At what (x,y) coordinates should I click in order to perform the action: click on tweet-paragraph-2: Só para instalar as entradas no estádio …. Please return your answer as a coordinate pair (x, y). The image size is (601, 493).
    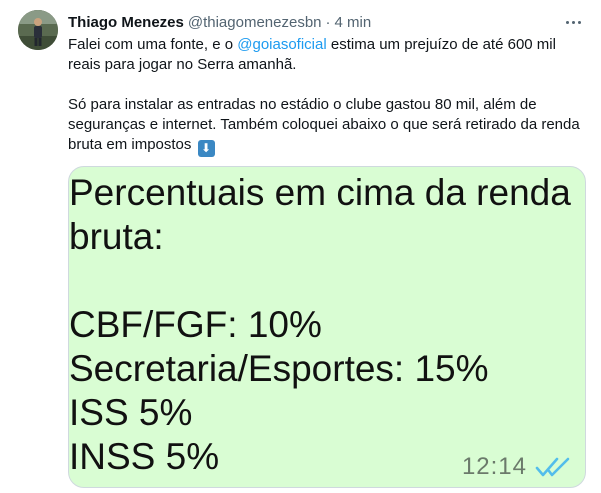
    Looking at the image, I should click on (324, 126).